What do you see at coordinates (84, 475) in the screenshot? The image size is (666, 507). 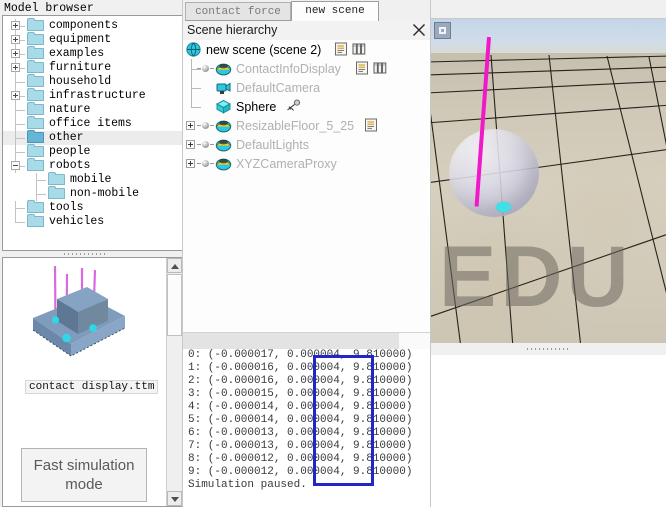 I see `fast-simulation-mode-button: Fast simulation mode` at bounding box center [84, 475].